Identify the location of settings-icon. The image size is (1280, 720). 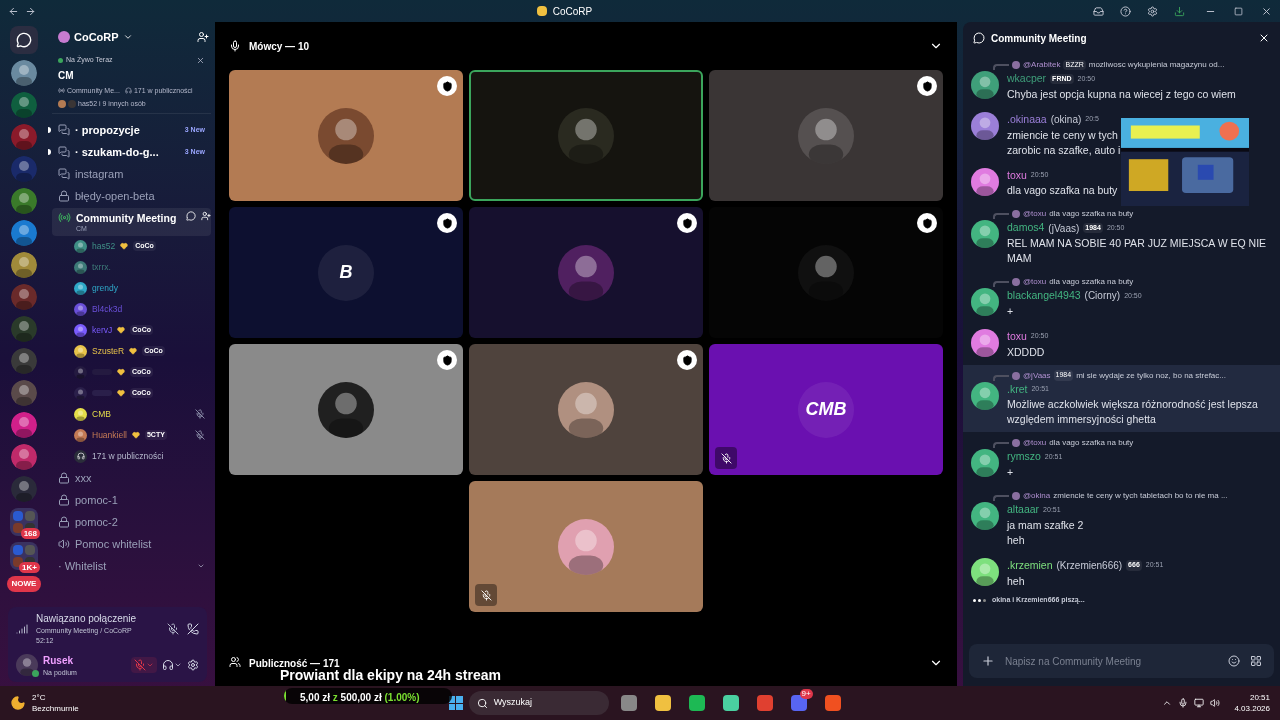
(193, 665).